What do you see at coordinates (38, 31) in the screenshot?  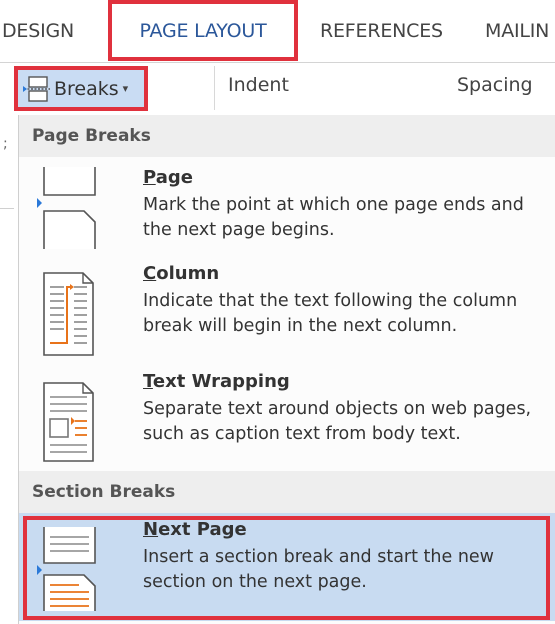 I see `tab-design-label: DESIGN` at bounding box center [38, 31].